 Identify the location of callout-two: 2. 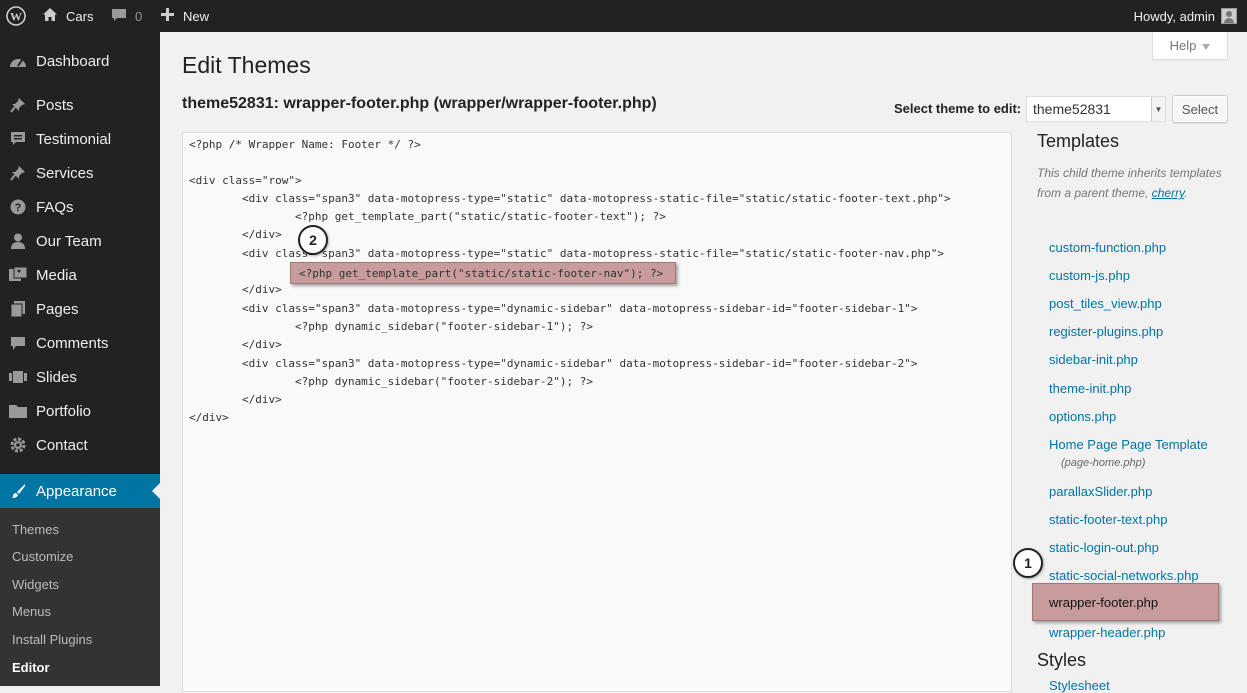
(313, 240).